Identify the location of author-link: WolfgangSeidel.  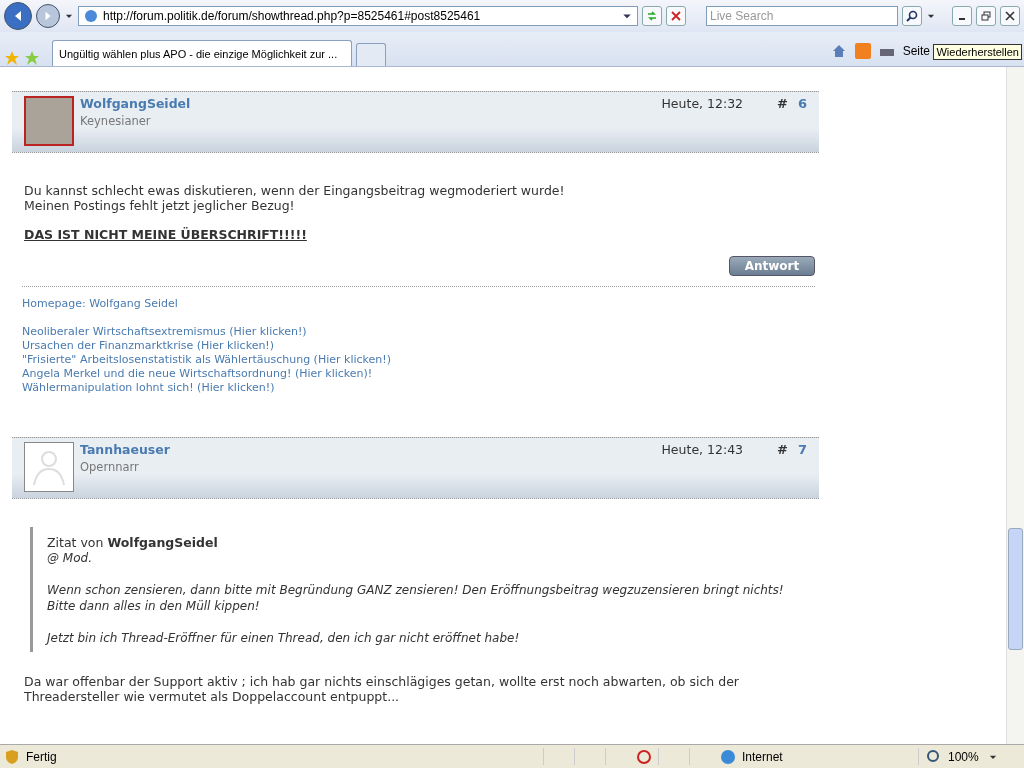
(368, 103).